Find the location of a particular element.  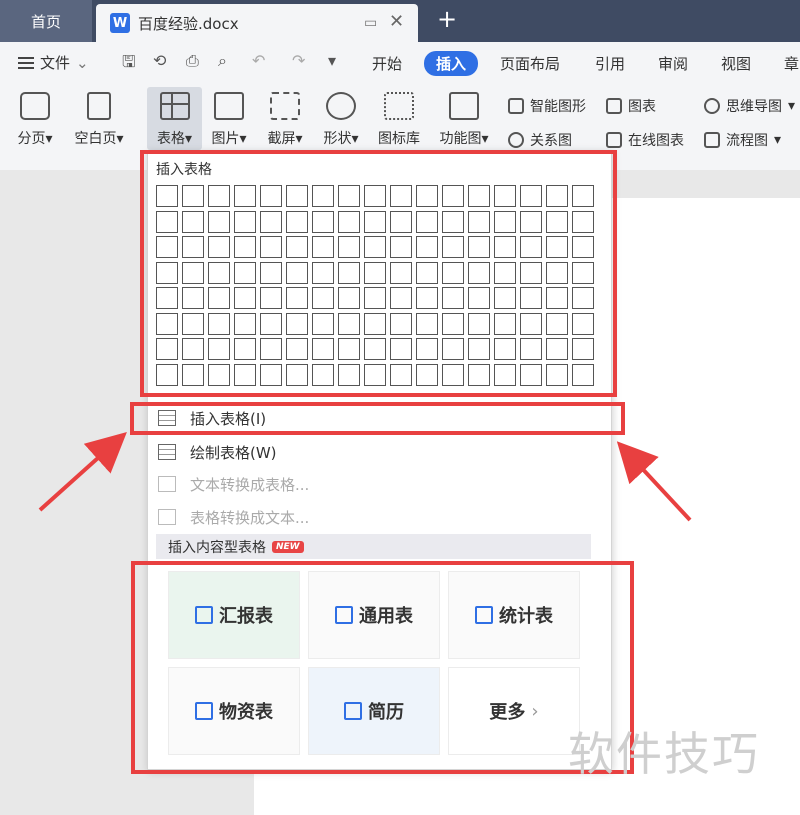

file-label: 文件 is located at coordinates (55, 63).